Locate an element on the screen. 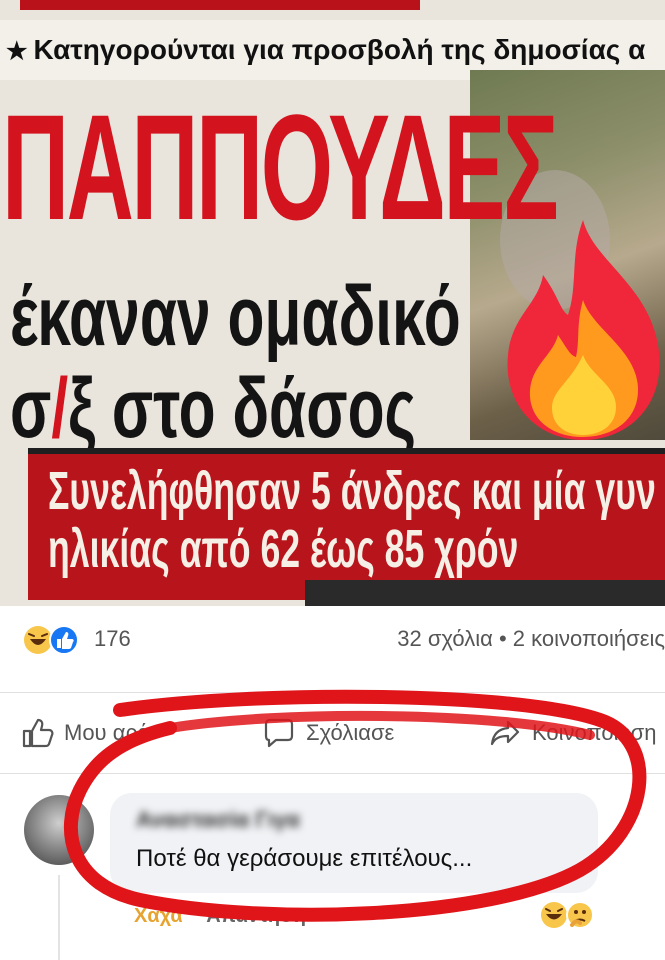  post-action-bar: Μου αρέ Σχόλιασε Κοινοποίηση is located at coordinates (332, 733).